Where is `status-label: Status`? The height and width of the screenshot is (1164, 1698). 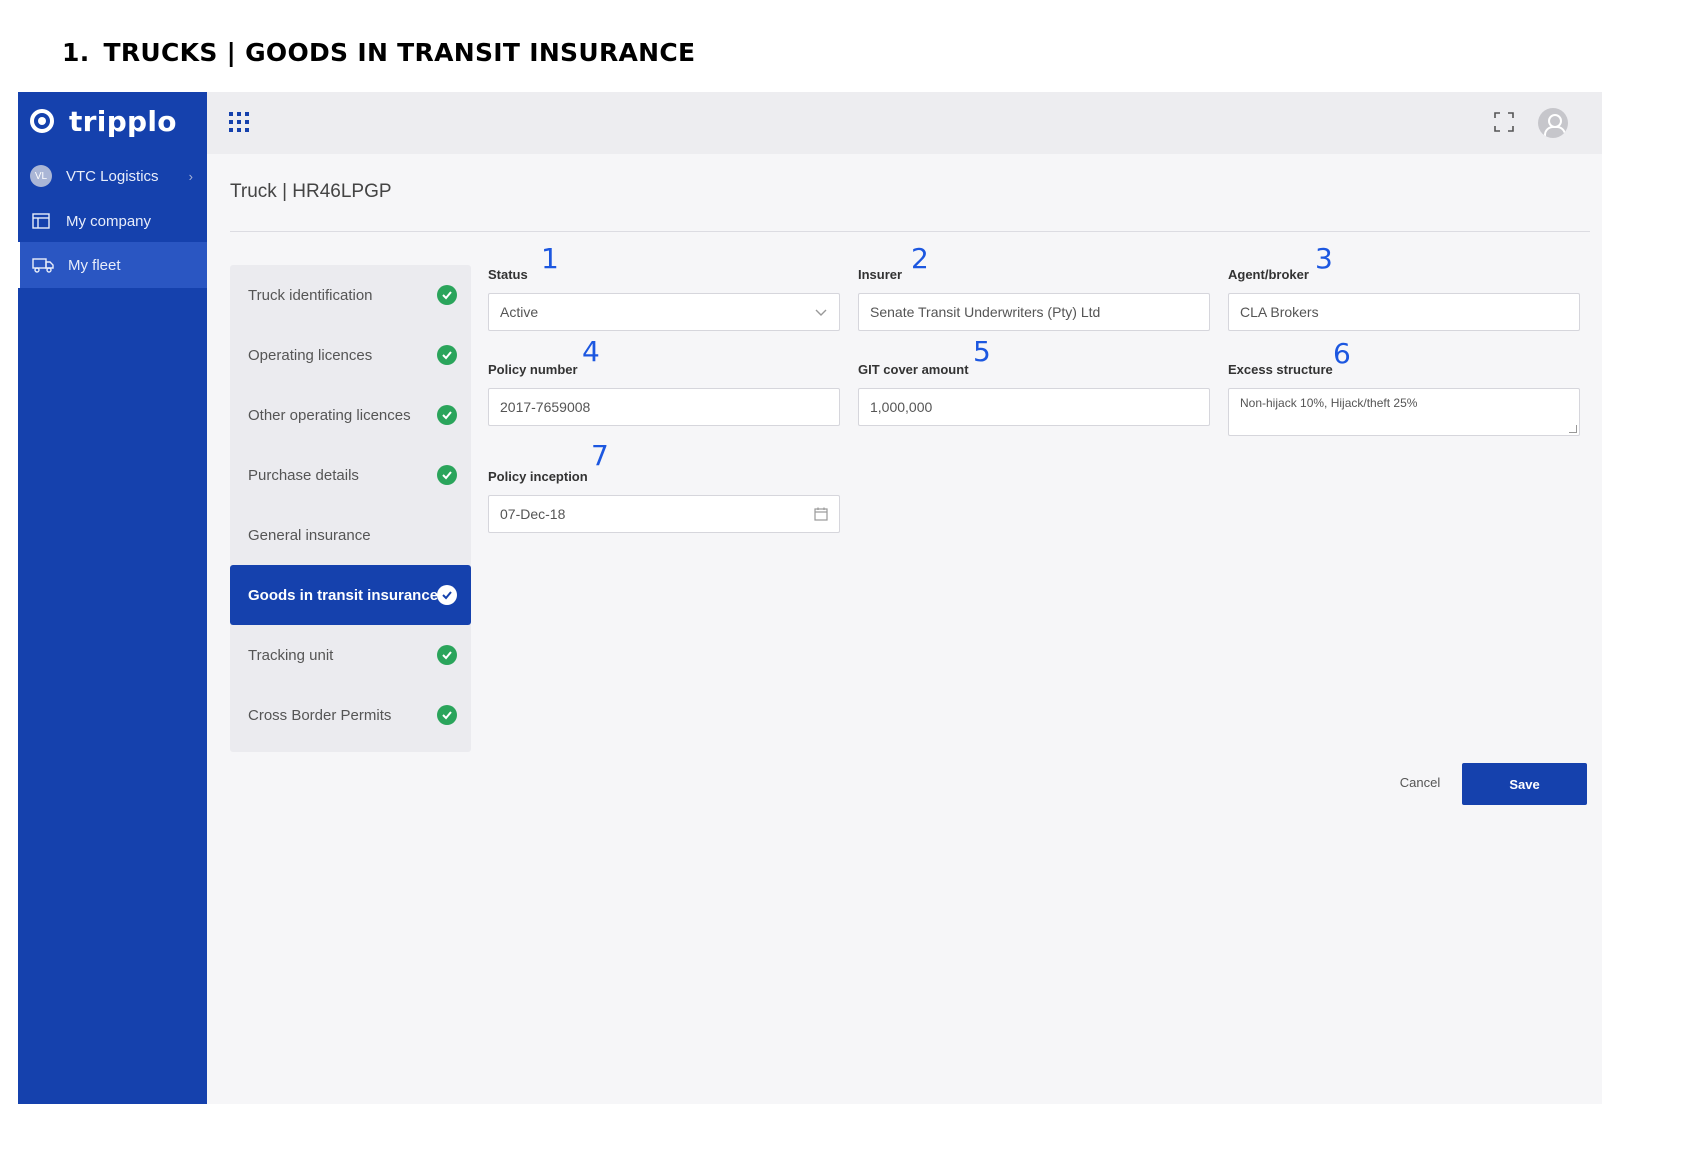
status-label: Status is located at coordinates (508, 274).